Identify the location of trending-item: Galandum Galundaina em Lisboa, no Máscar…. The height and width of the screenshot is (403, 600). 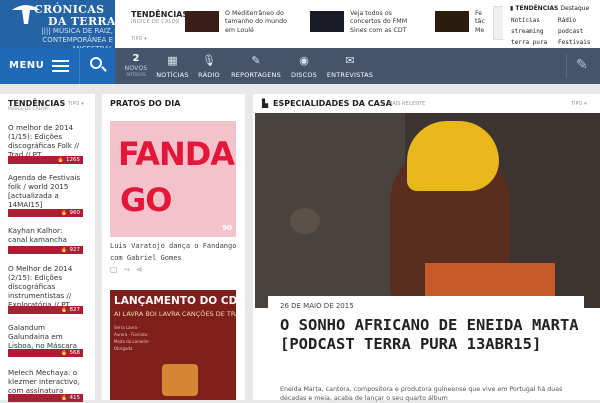
(45, 341).